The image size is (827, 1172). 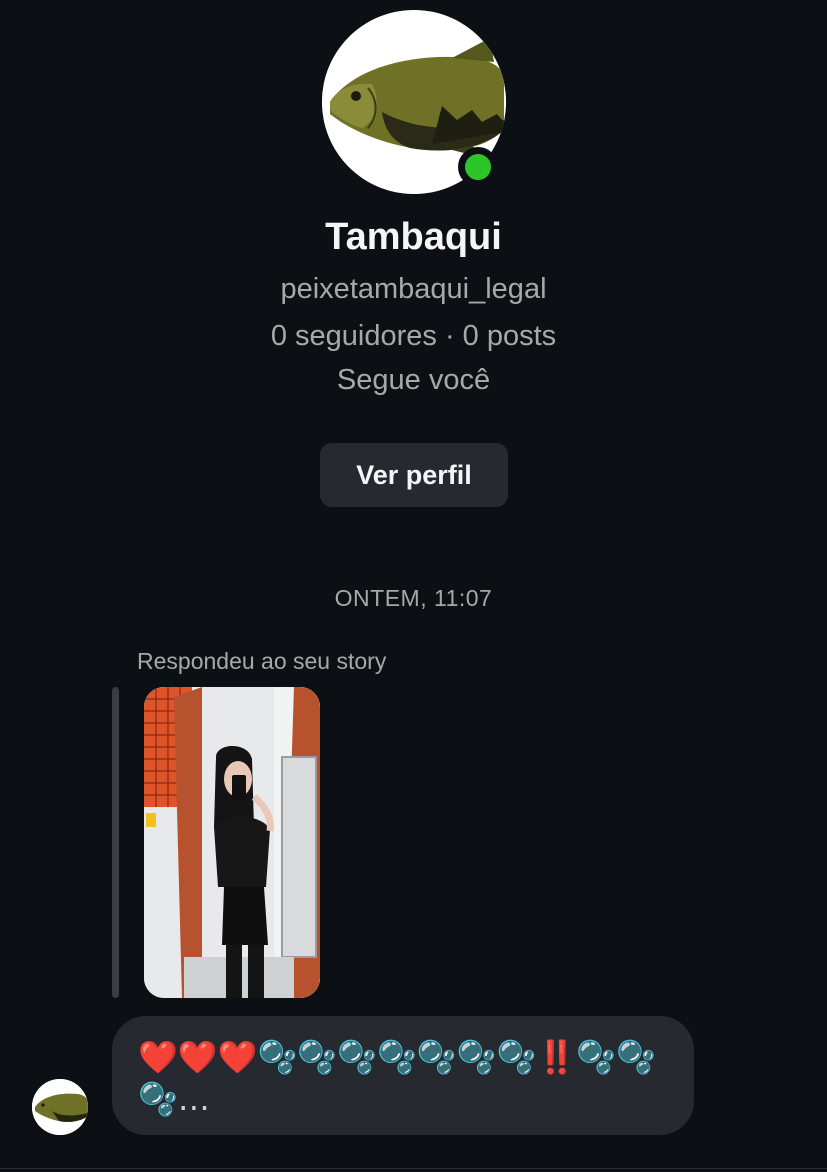 I want to click on message-hearts: ❤️❤️❤️, so click(x=198, y=1057).